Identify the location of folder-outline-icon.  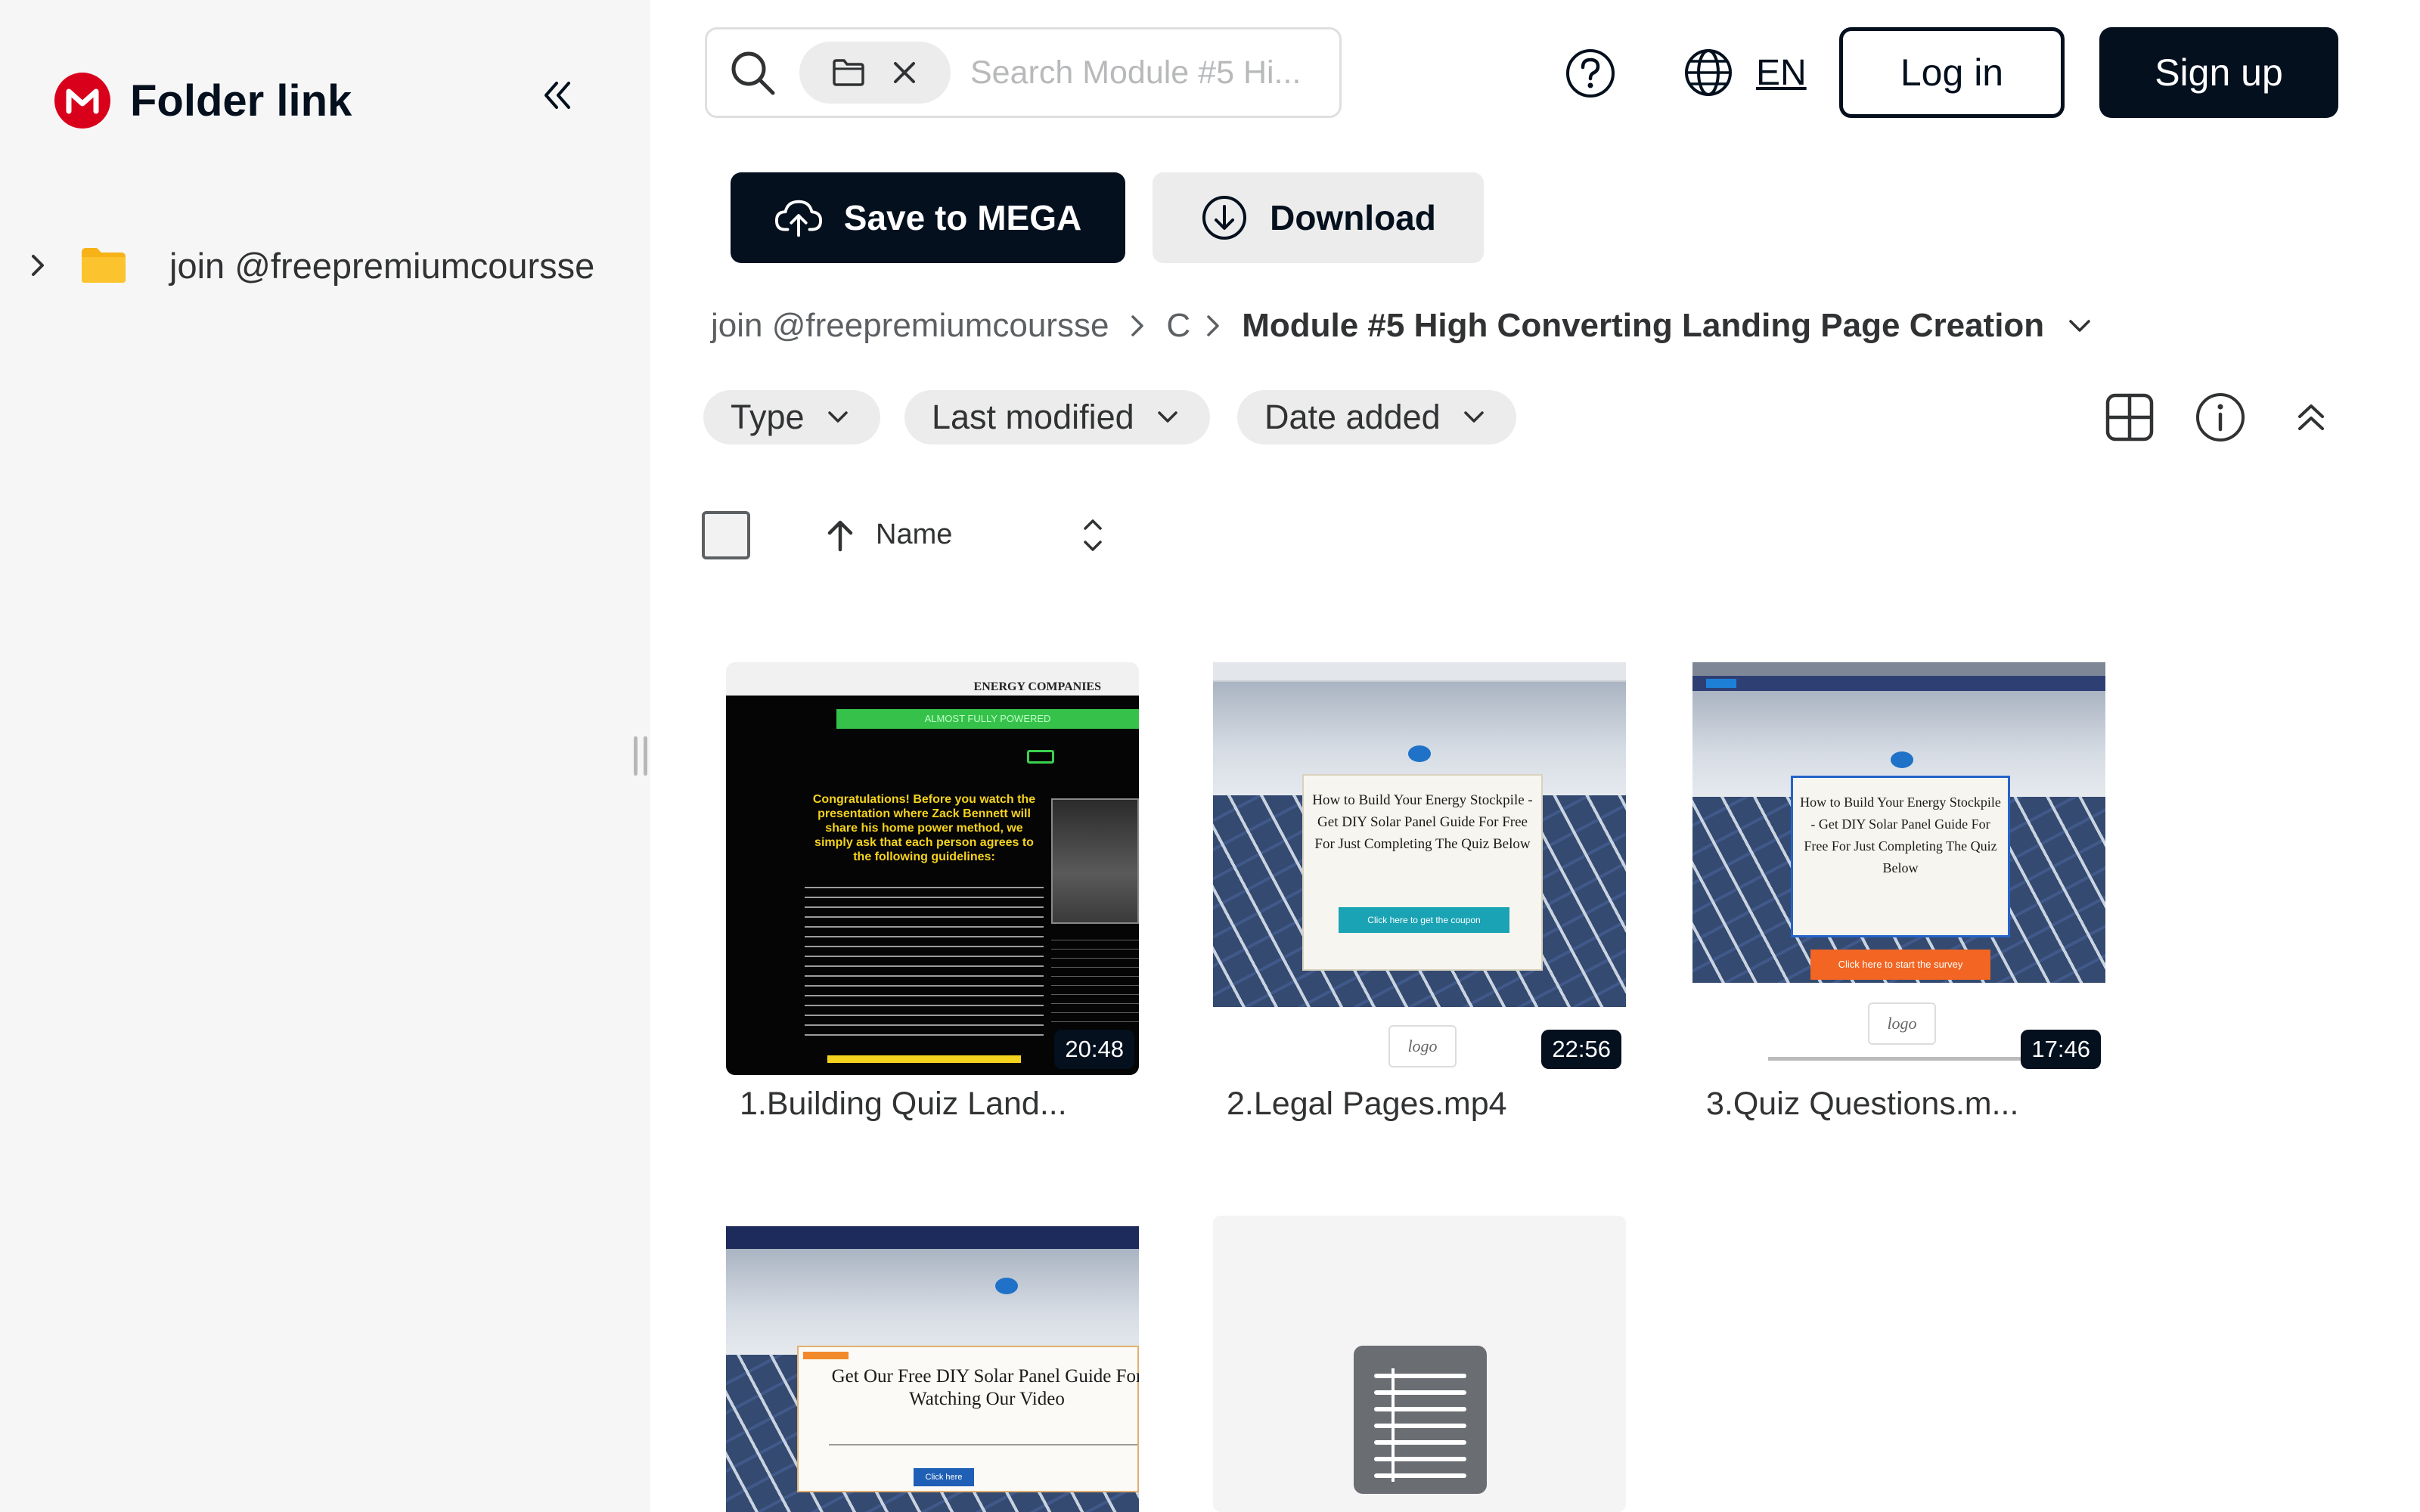
(849, 72).